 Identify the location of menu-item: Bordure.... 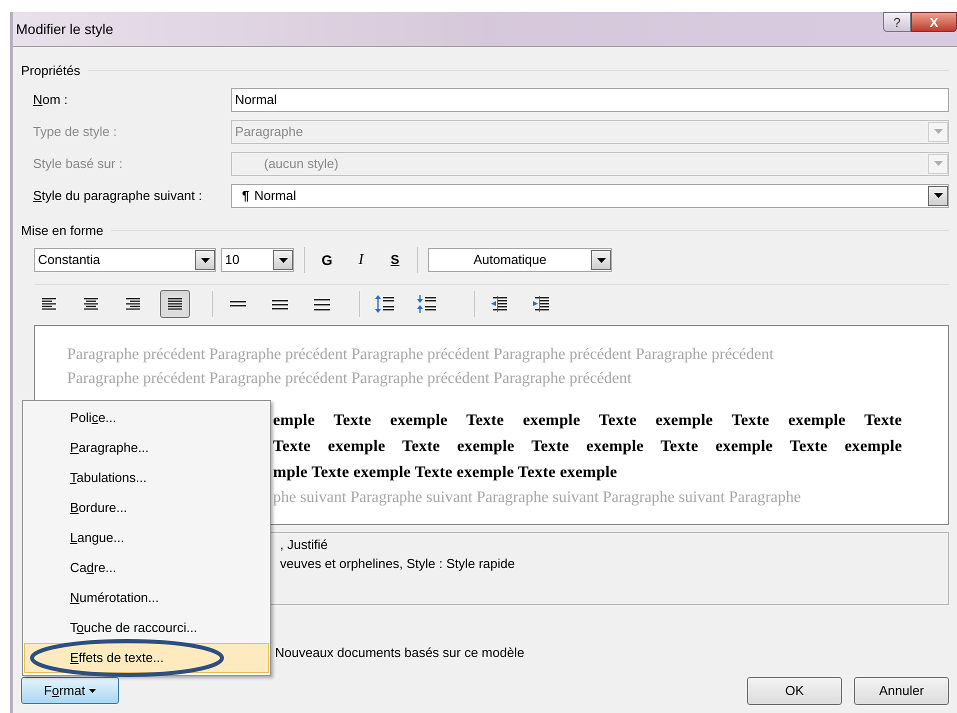
(146, 508).